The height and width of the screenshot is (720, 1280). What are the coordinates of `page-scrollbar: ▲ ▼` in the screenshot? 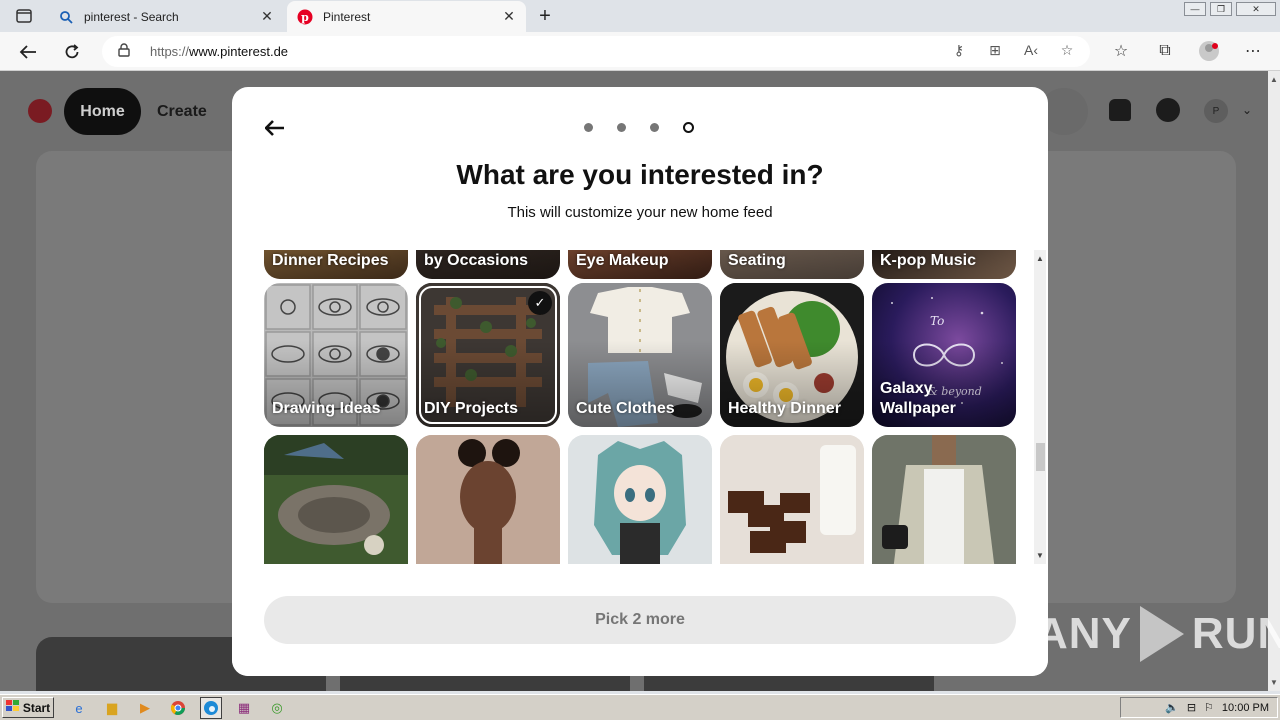 It's located at (1274, 381).